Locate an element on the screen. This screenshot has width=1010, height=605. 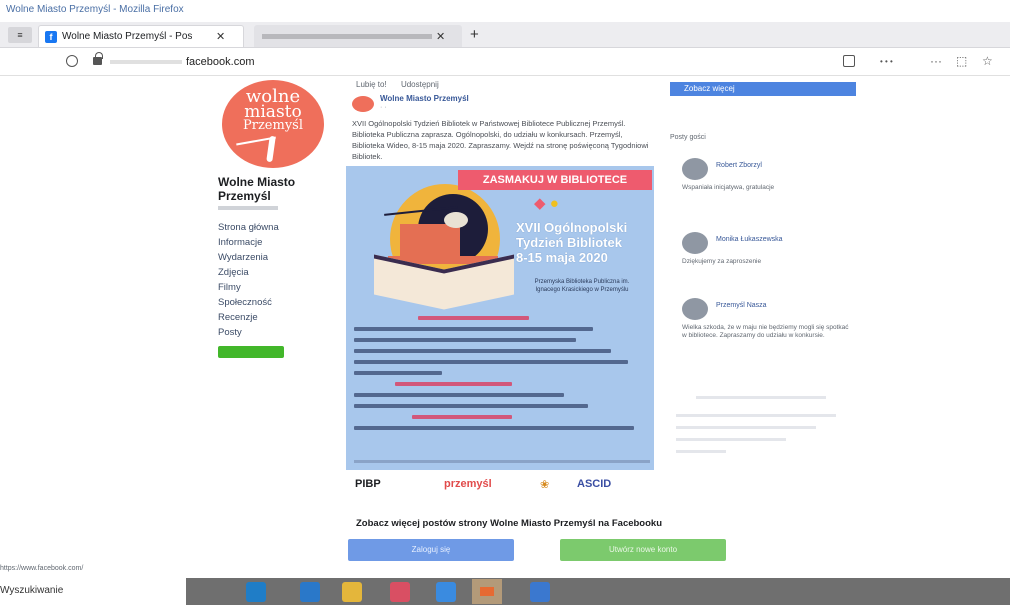
new-tab-plus-icon: + is located at coordinates (474, 34).